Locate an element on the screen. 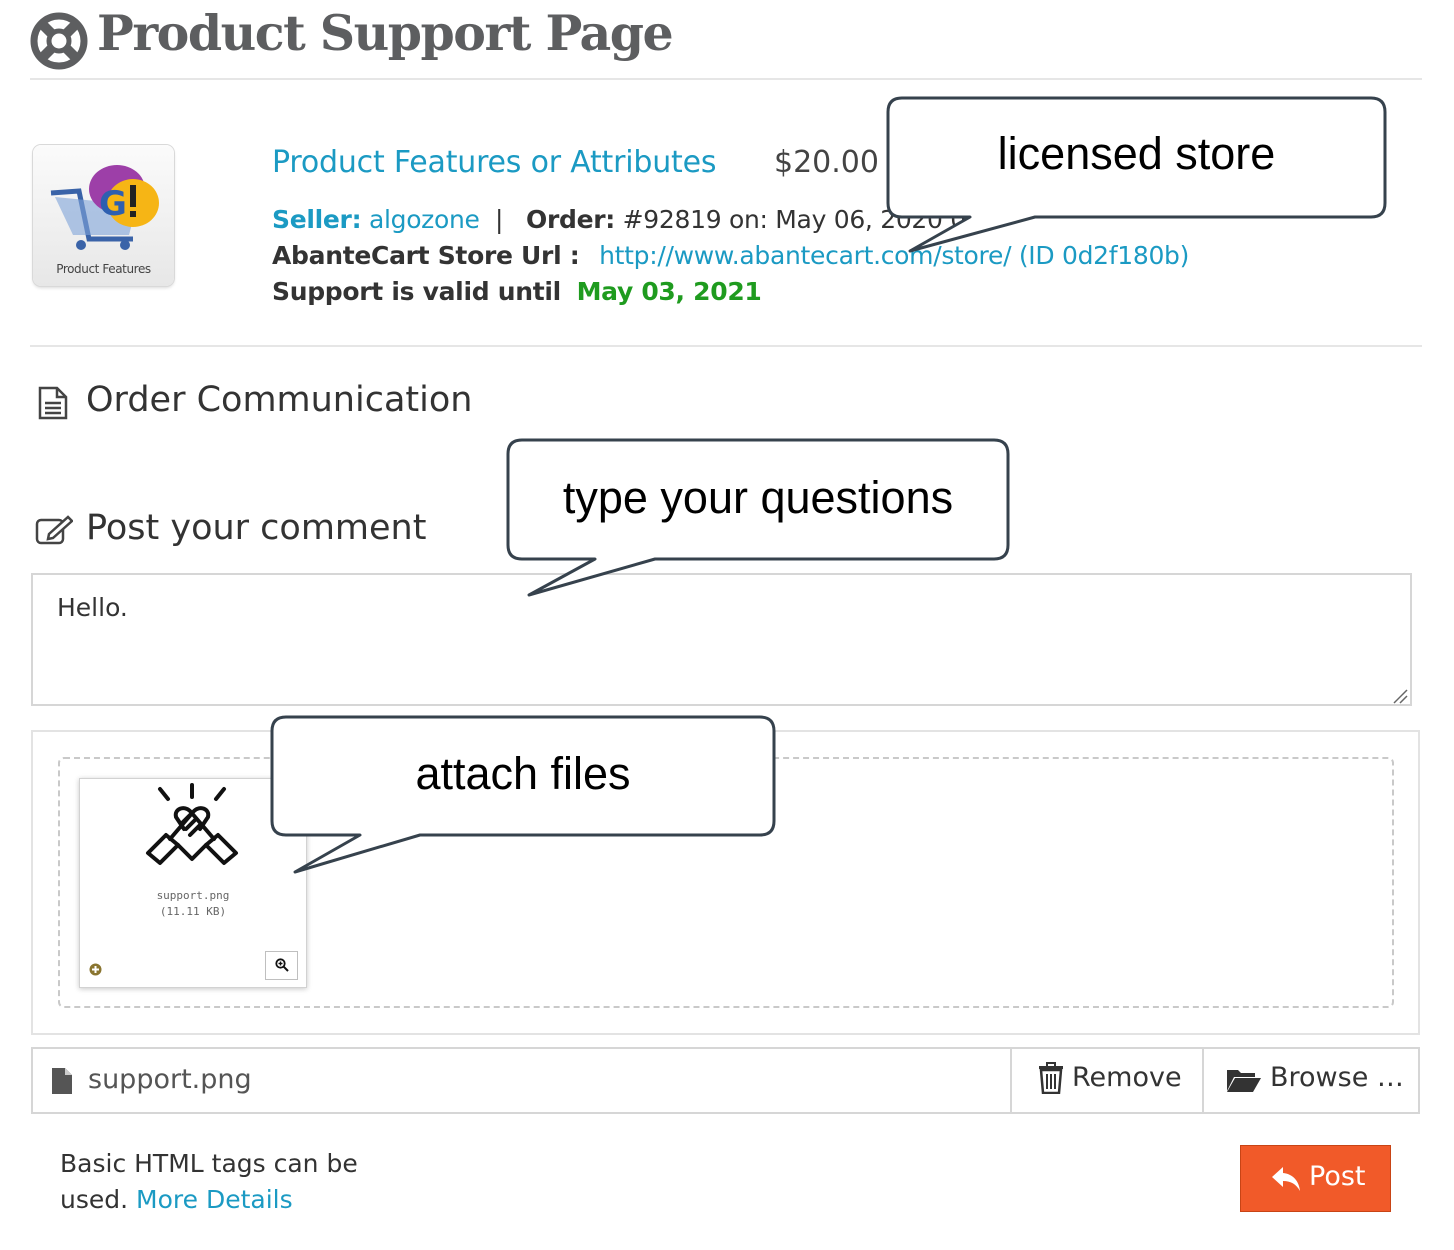 This screenshot has width=1454, height=1250. callout-attach-files-text: attach files is located at coordinates (523, 773).